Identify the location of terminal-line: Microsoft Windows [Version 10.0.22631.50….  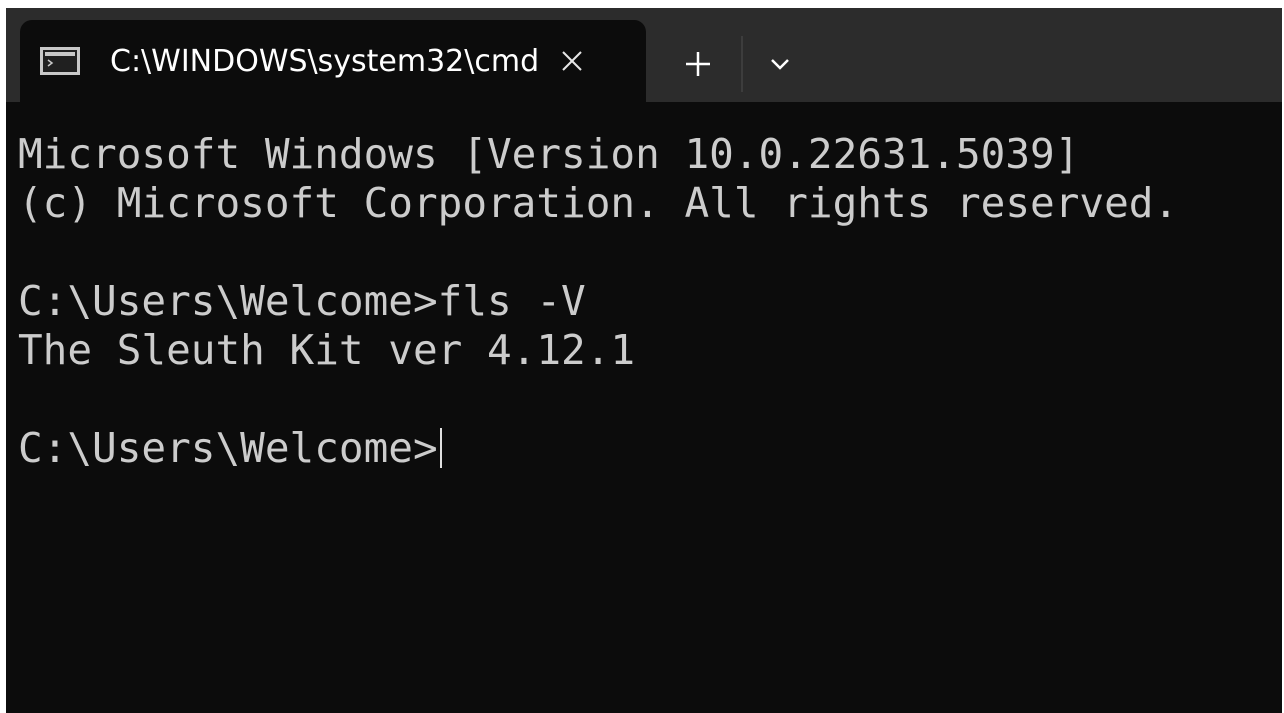
(549, 154).